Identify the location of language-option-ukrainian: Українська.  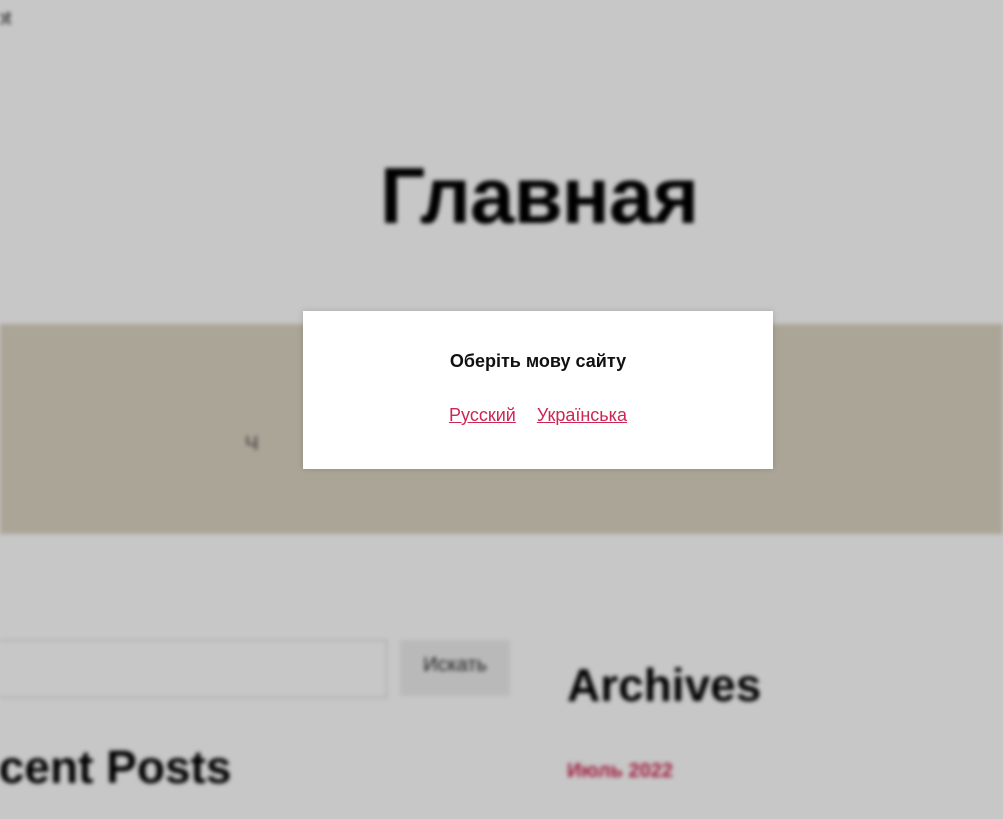
(582, 415).